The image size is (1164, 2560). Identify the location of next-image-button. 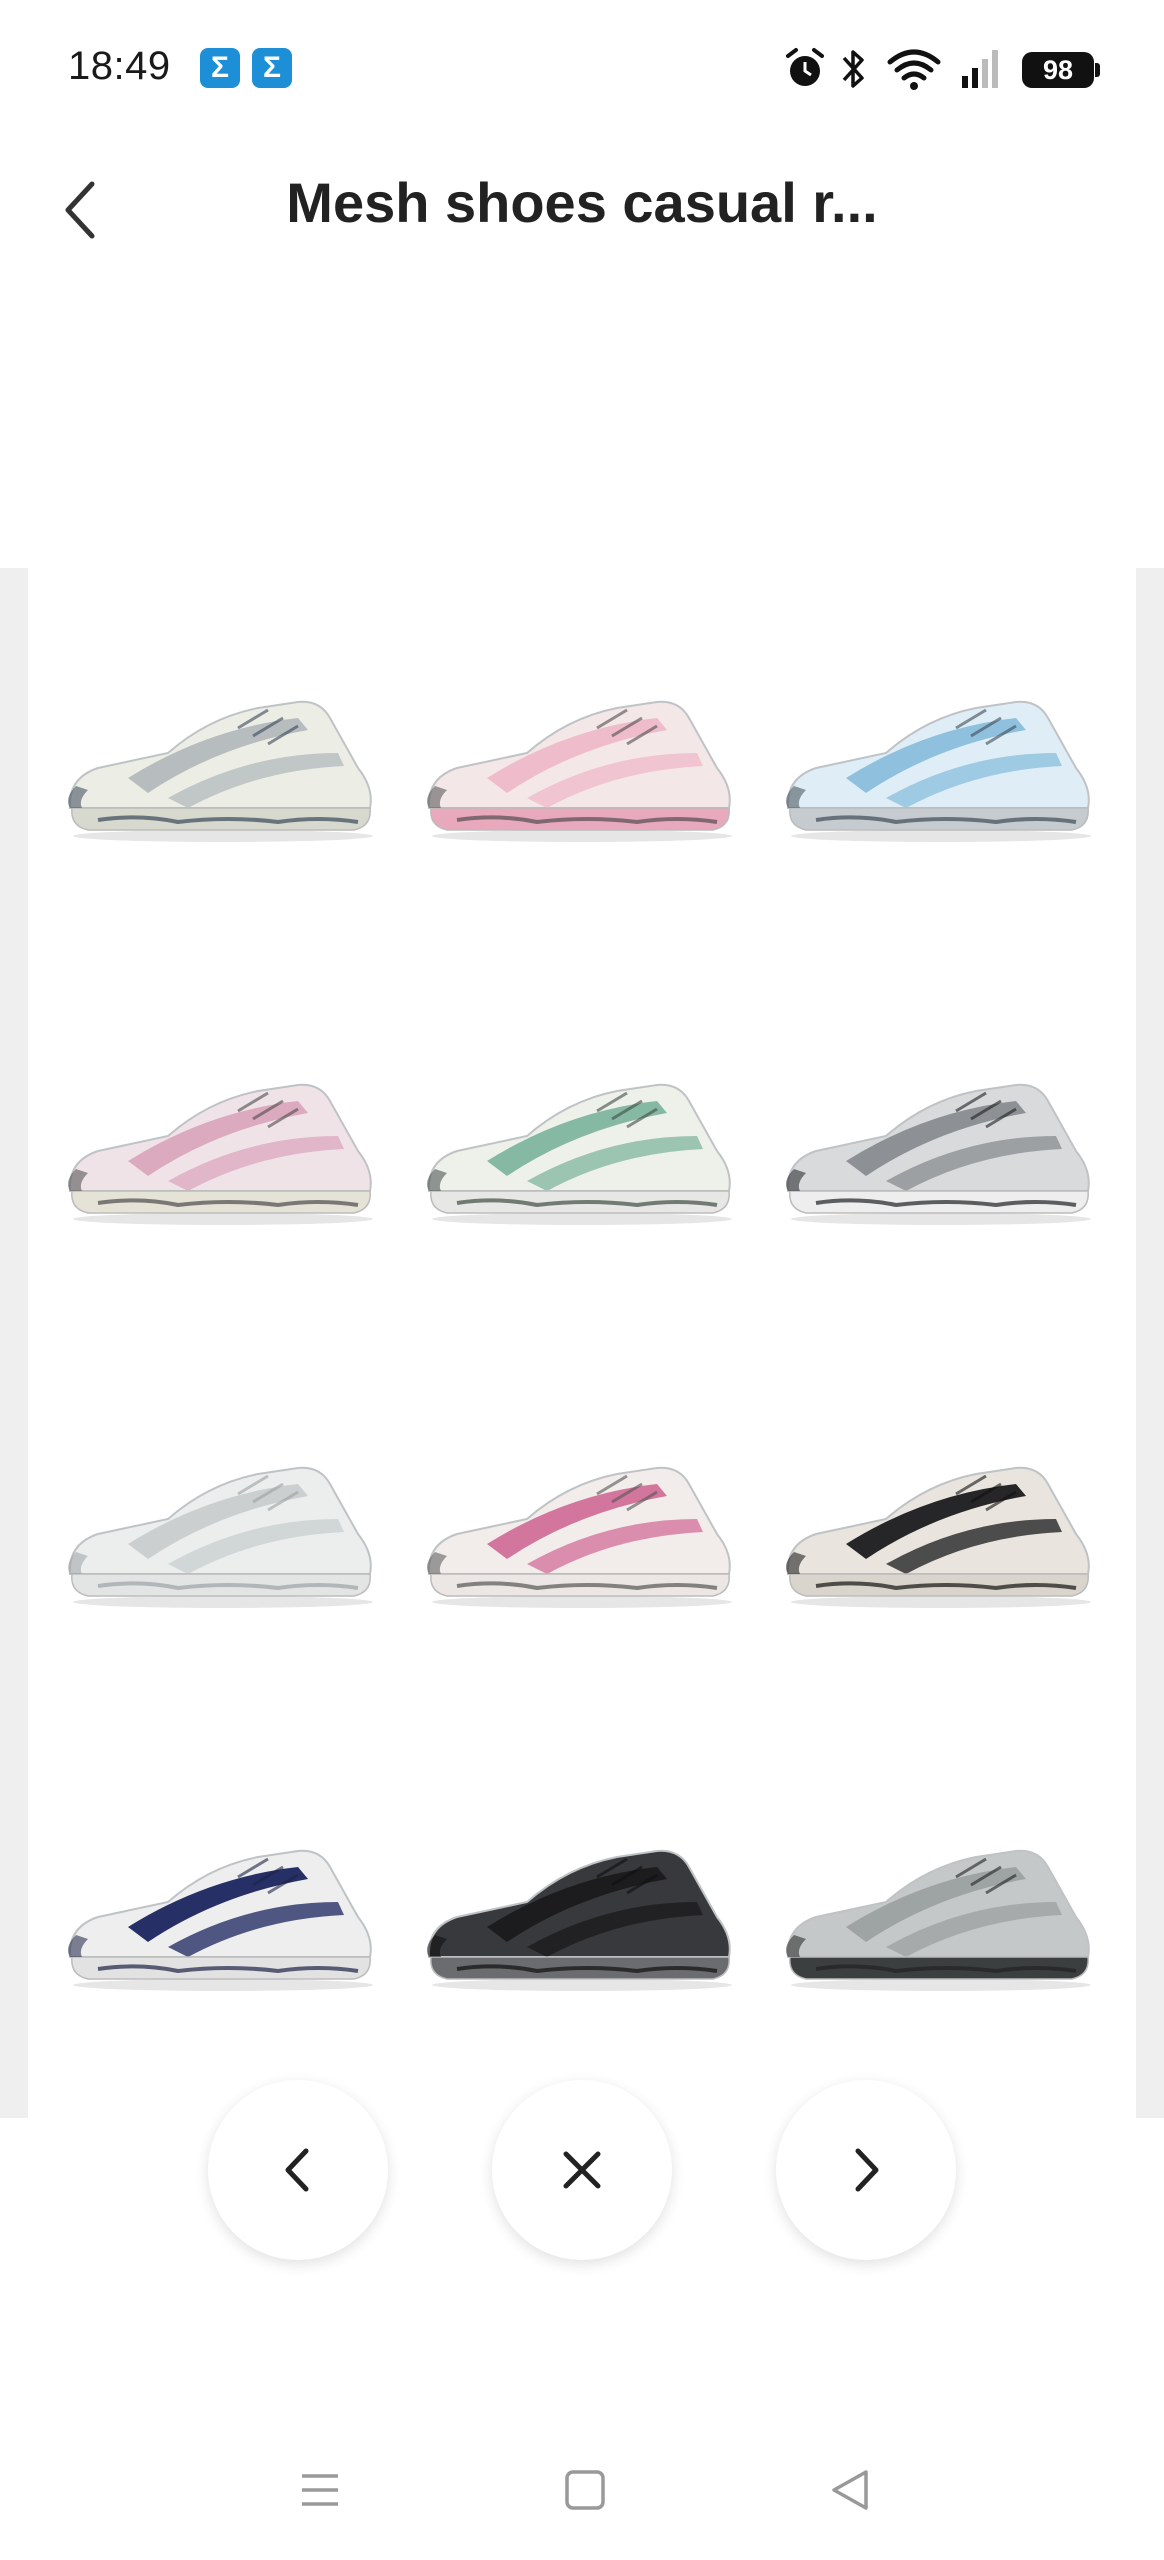
(866, 2170).